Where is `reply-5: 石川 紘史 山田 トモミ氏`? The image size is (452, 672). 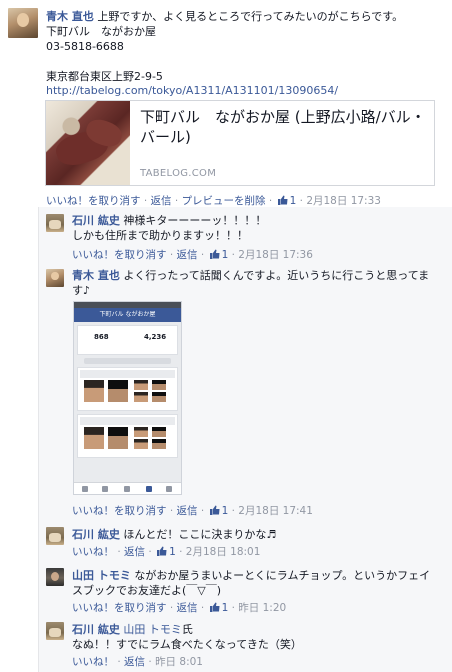
reply-5: 石川 紘史 山田 トモミ氏 is located at coordinates (132, 630).